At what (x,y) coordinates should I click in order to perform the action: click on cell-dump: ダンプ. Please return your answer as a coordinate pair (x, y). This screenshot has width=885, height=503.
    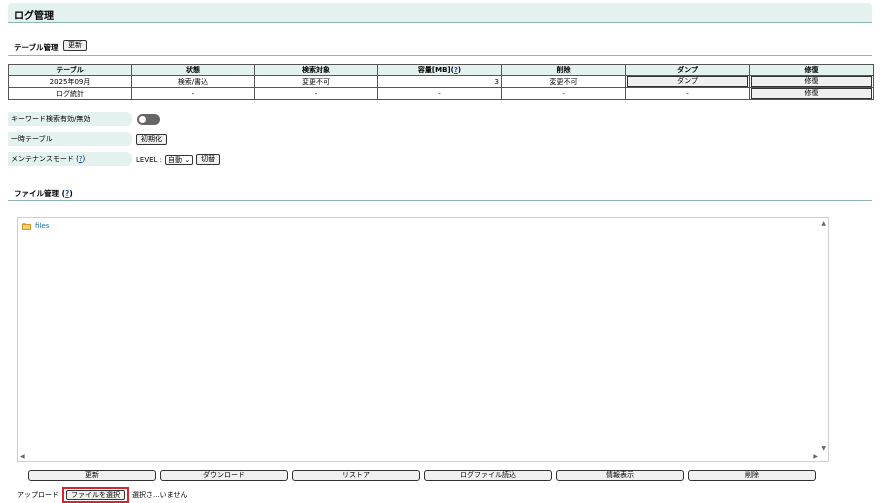
    Looking at the image, I should click on (687, 81).